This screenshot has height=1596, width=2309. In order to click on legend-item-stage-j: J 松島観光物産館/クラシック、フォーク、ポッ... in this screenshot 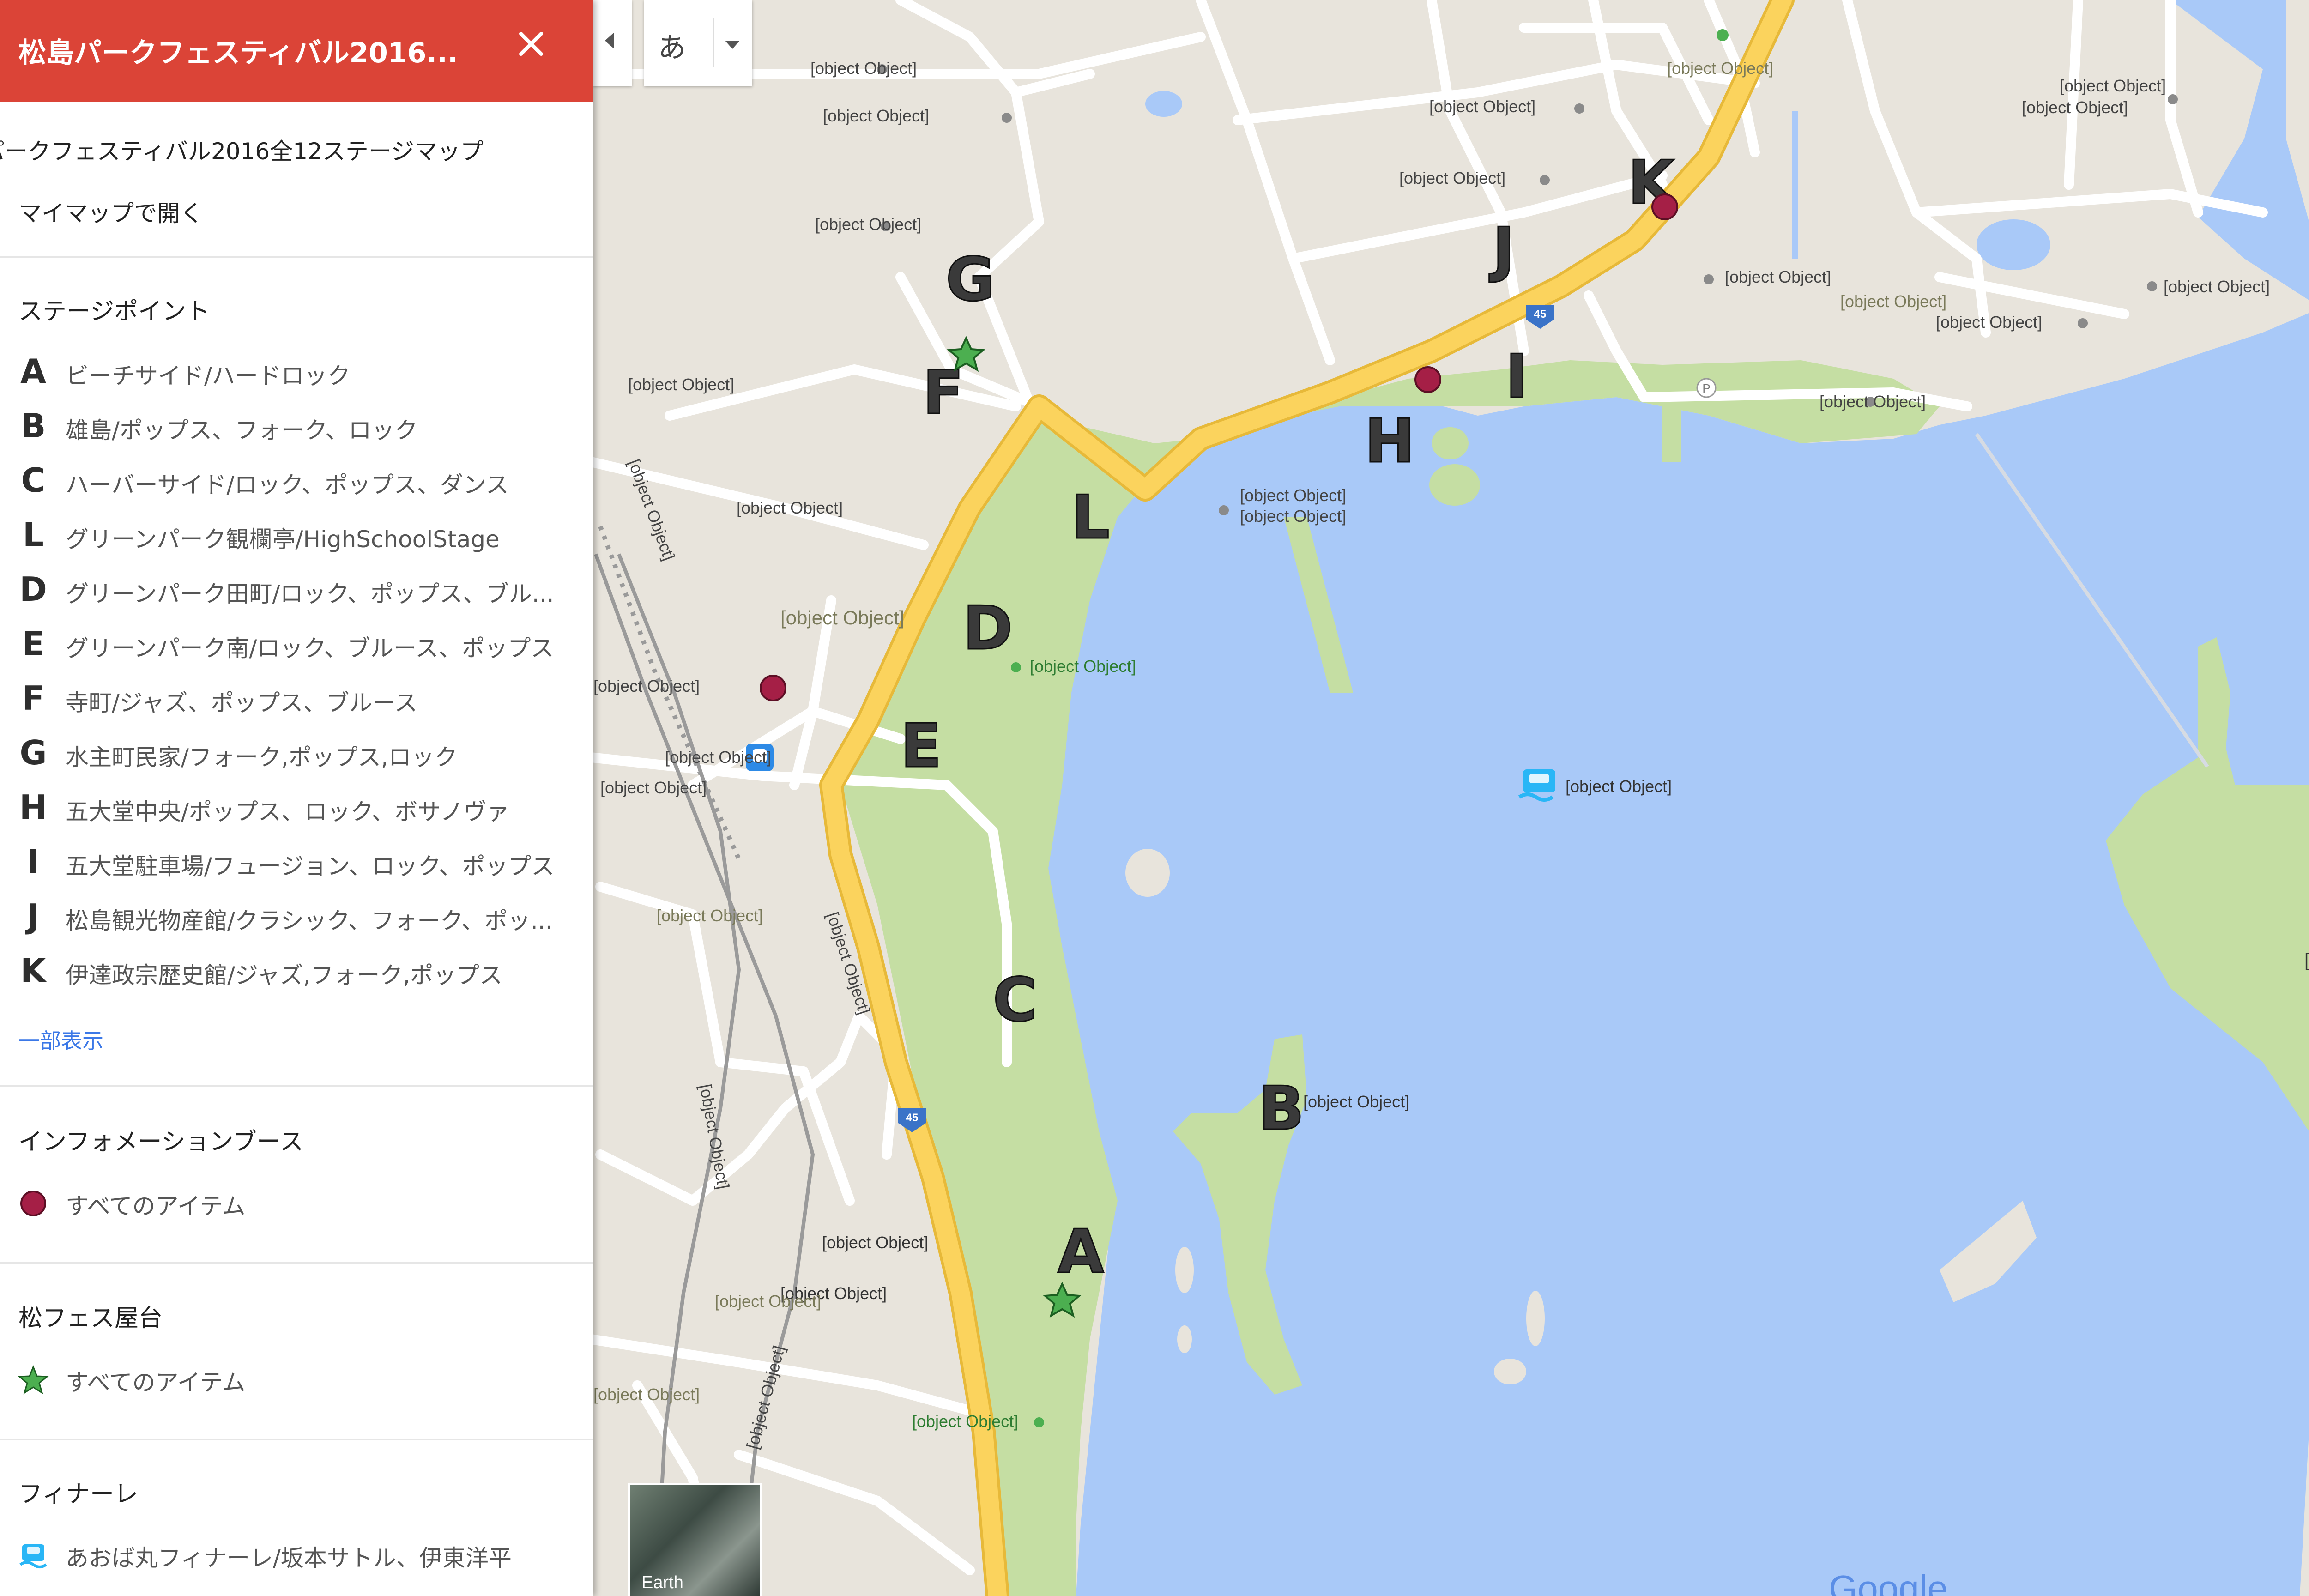, I will do `click(296, 918)`.